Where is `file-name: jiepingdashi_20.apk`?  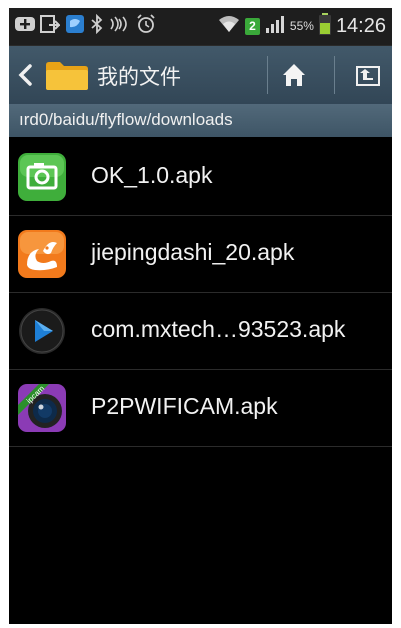 file-name: jiepingdashi_20.apk is located at coordinates (193, 252).